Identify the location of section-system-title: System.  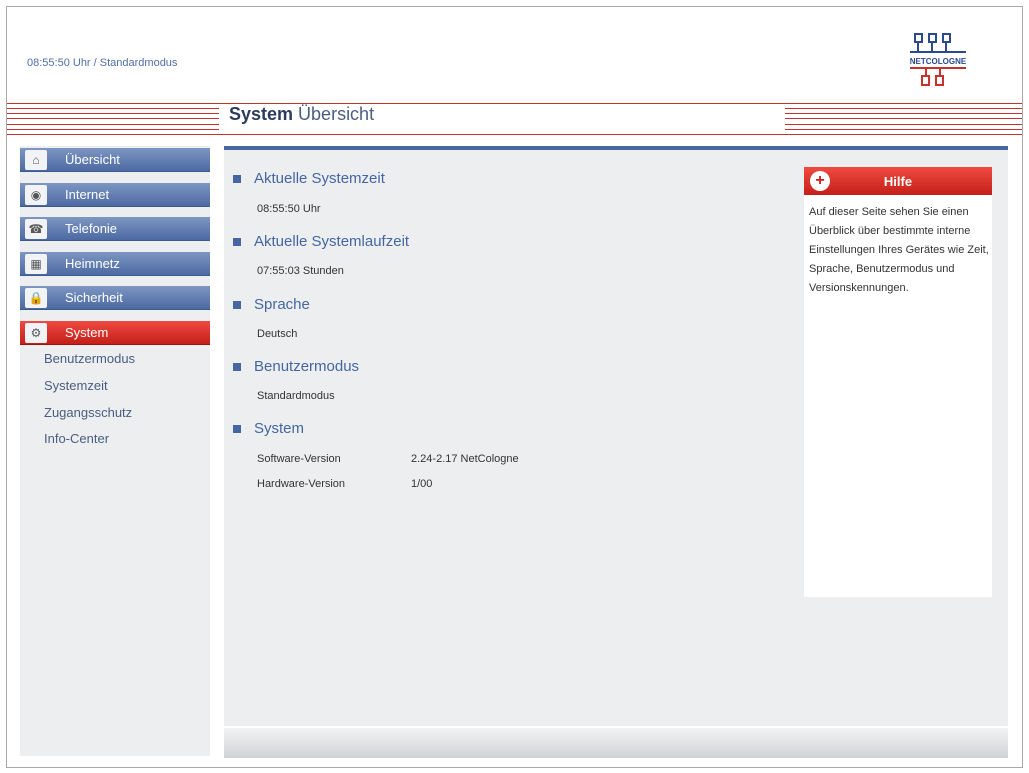
(268, 428).